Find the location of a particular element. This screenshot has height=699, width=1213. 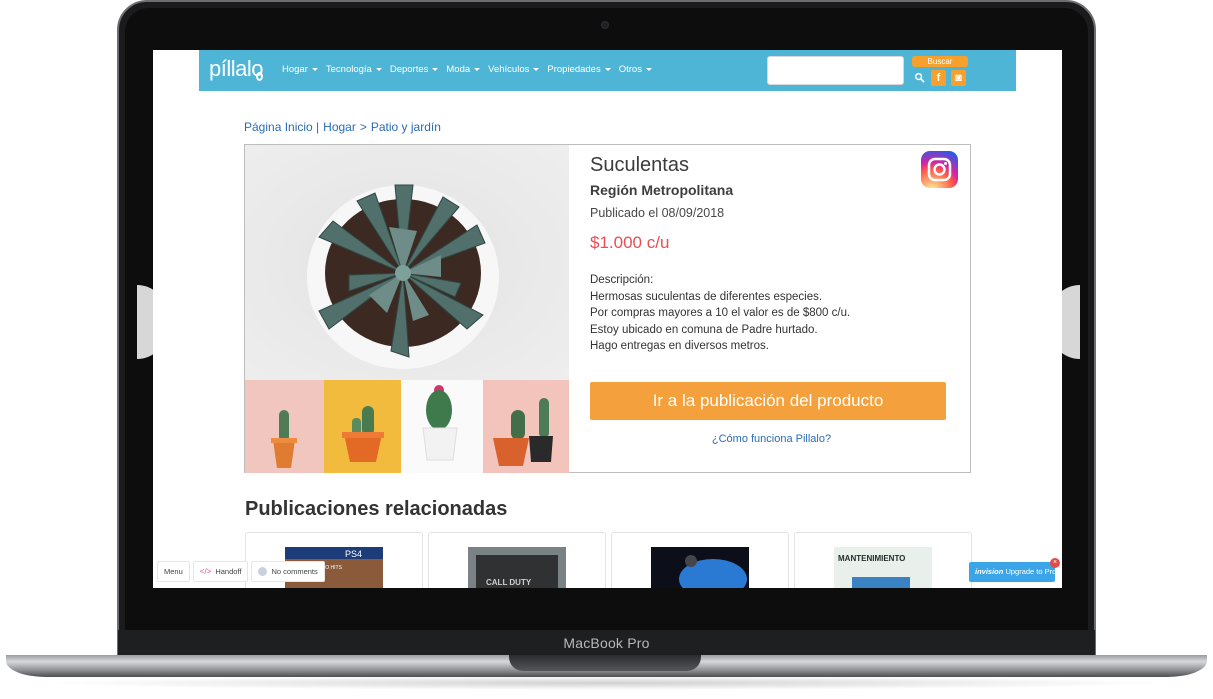

related-card is located at coordinates (700, 560).